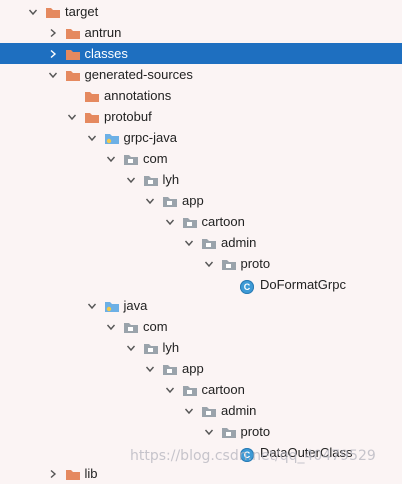  What do you see at coordinates (201, 284) in the screenshot?
I see `tree-item-doformatgrpc: C DoFormatGrpc` at bounding box center [201, 284].